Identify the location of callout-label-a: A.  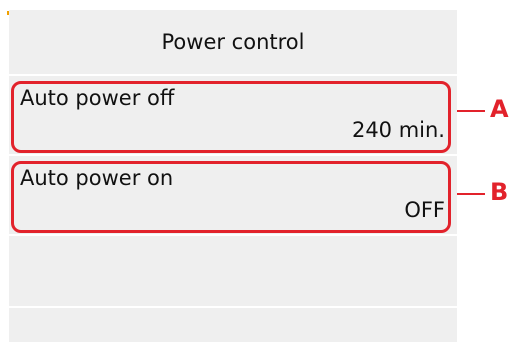
(499, 109).